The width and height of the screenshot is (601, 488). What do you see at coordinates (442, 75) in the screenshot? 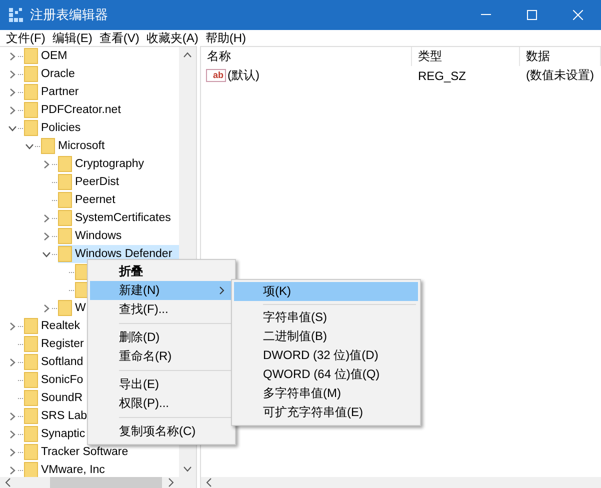
I see `value-type: REG_SZ` at bounding box center [442, 75].